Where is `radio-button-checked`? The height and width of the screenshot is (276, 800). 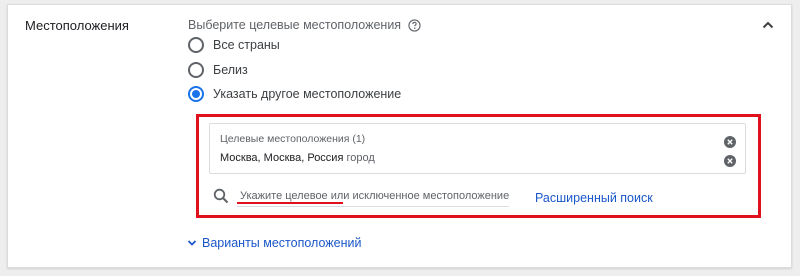
radio-button-checked is located at coordinates (196, 94).